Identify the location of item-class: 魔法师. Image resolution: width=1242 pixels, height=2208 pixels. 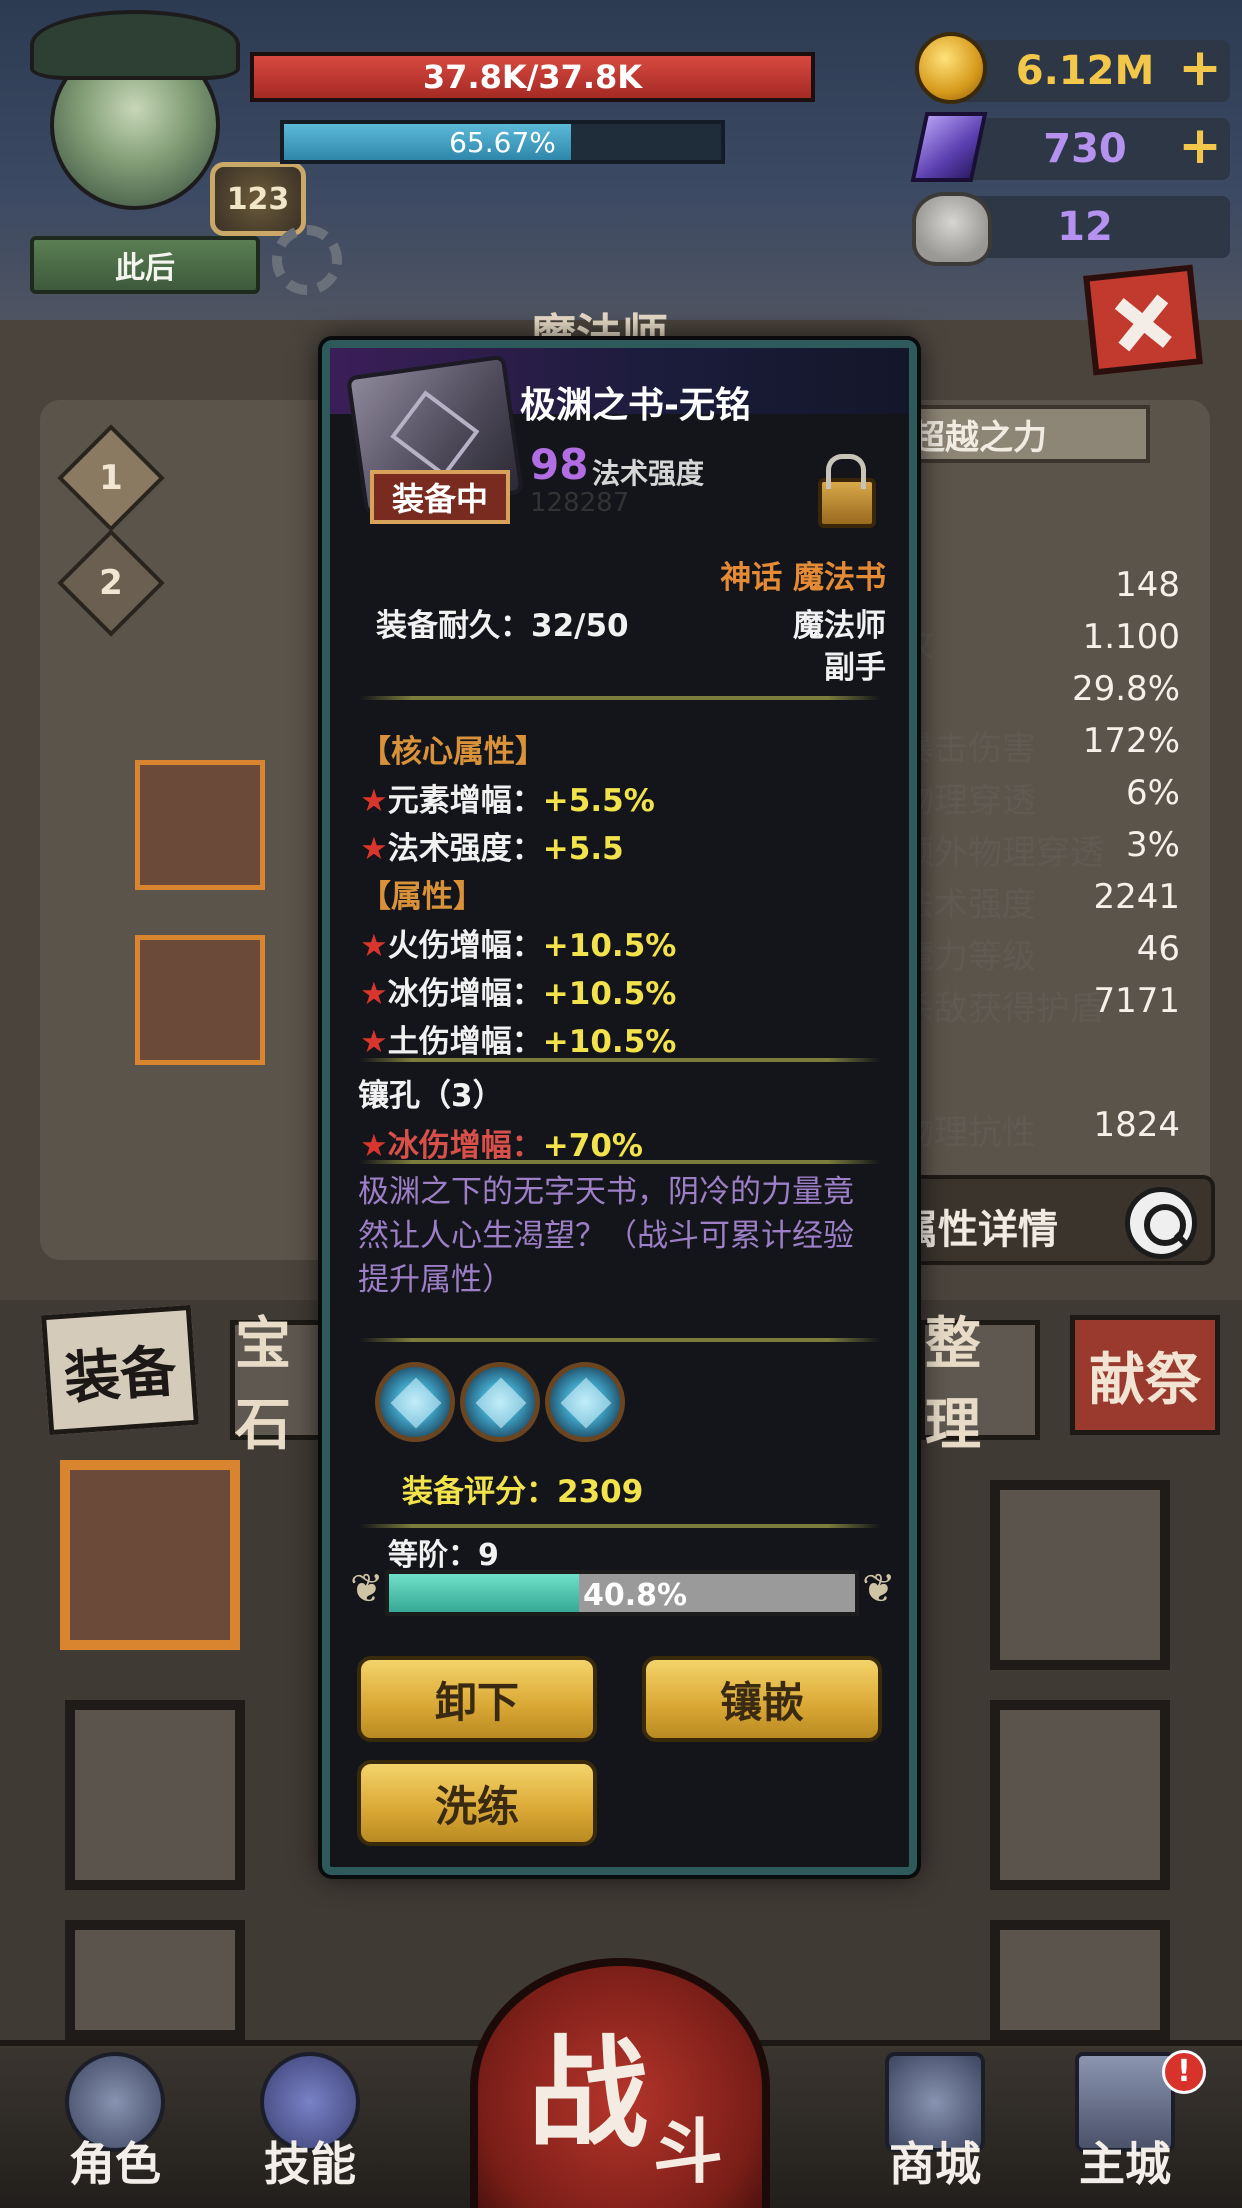
(839, 626).